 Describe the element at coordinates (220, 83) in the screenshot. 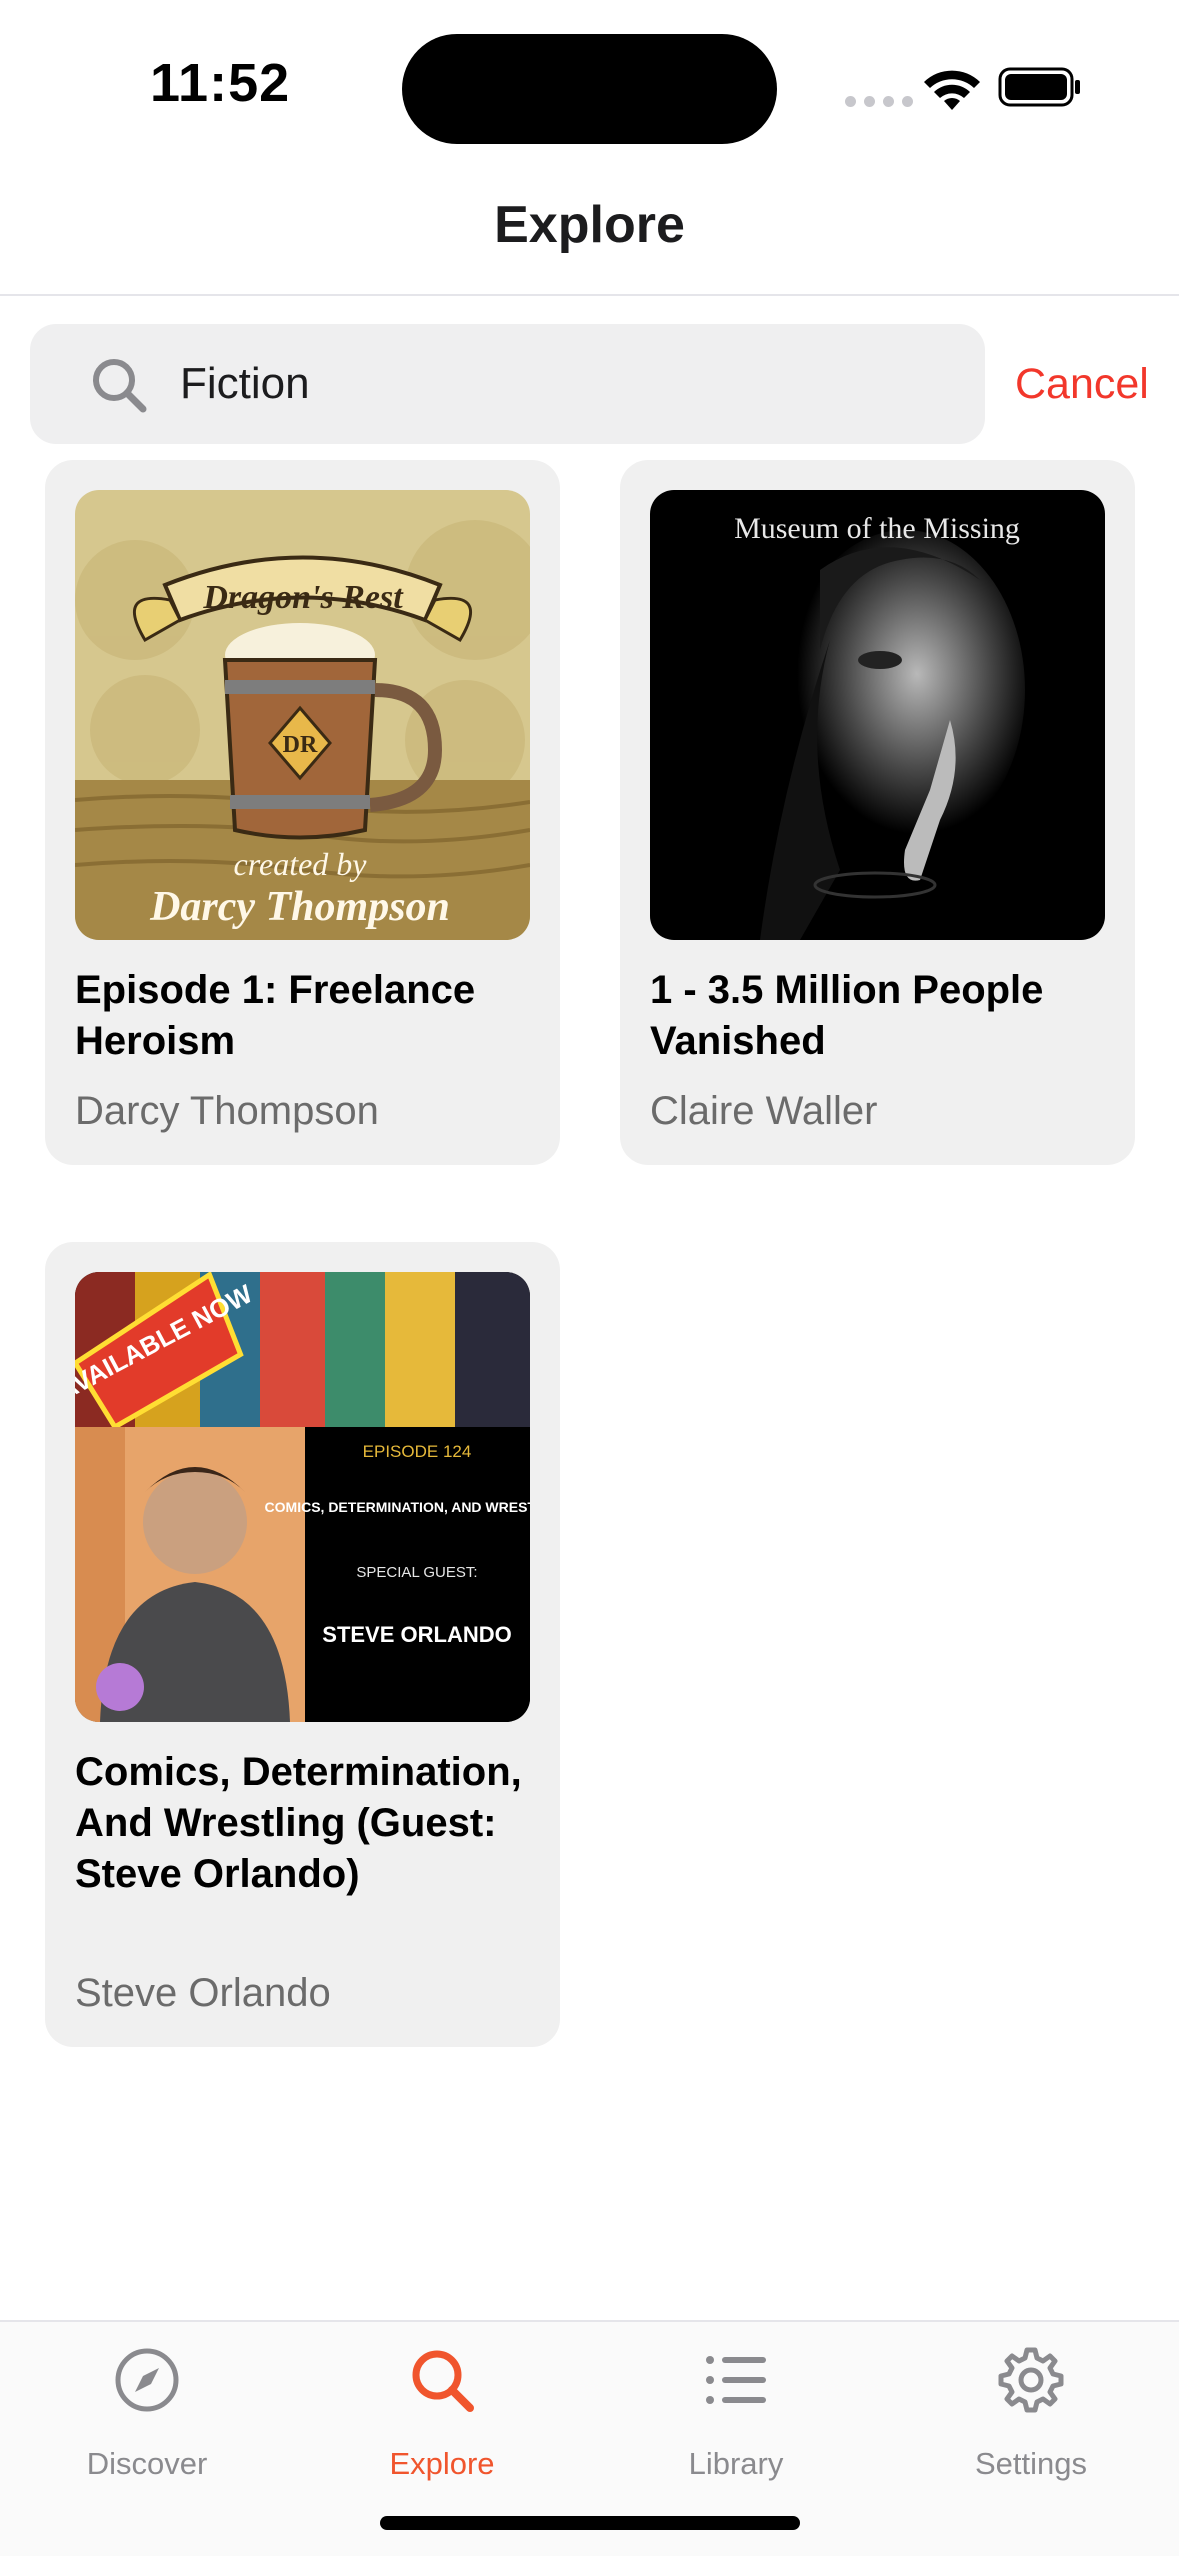

I see `status-time: 11:52` at that location.